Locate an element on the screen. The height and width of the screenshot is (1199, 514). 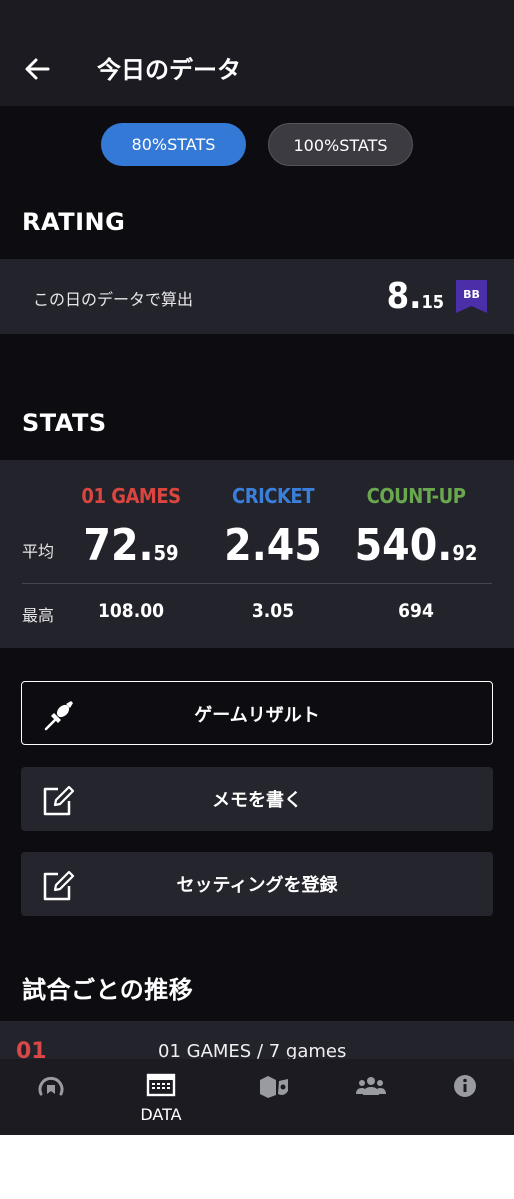
rating-badge-text: BB is located at coordinates (471, 294).